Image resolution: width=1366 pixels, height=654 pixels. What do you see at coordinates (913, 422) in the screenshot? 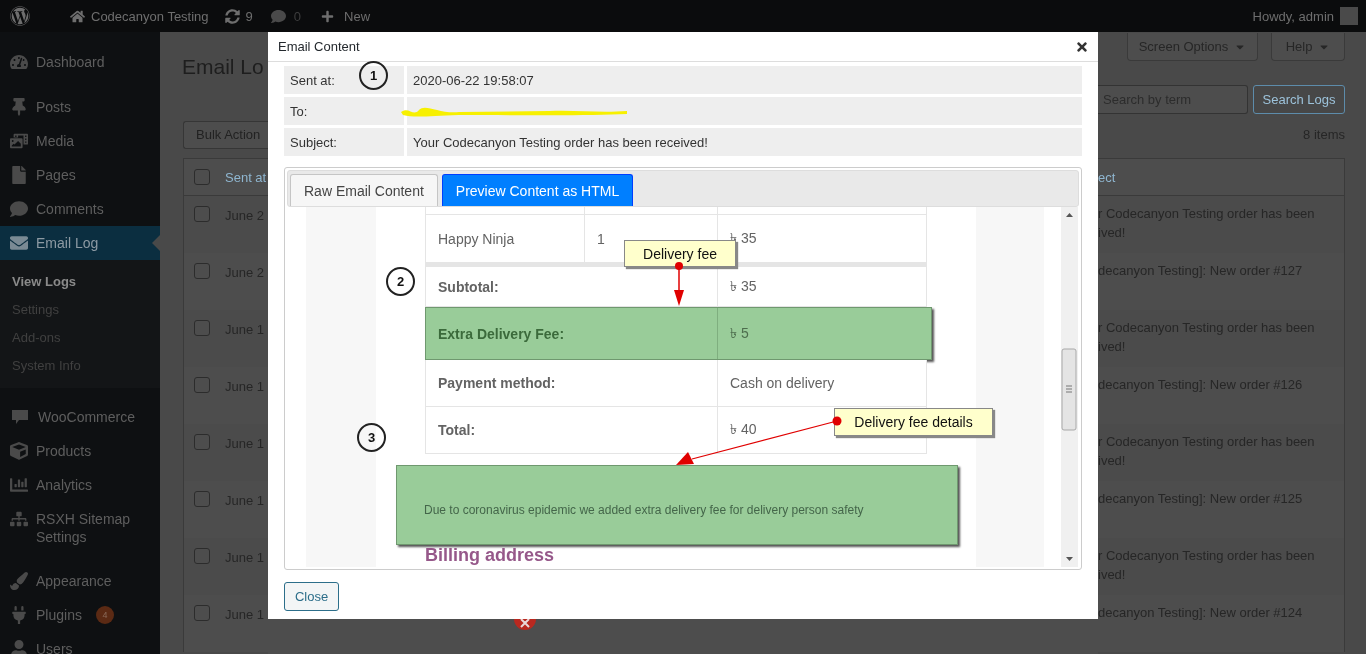
I see `callout: Delivery fee details` at bounding box center [913, 422].